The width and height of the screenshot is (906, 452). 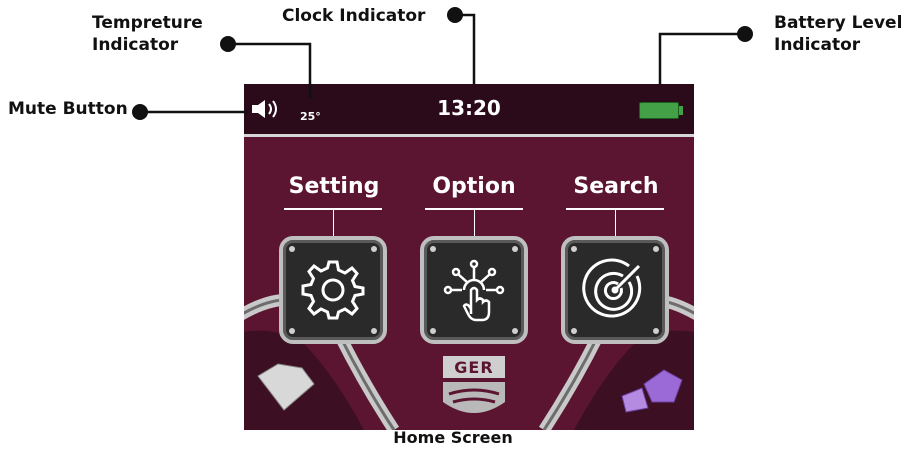 I want to click on battery-callout-marker, so click(x=745, y=34).